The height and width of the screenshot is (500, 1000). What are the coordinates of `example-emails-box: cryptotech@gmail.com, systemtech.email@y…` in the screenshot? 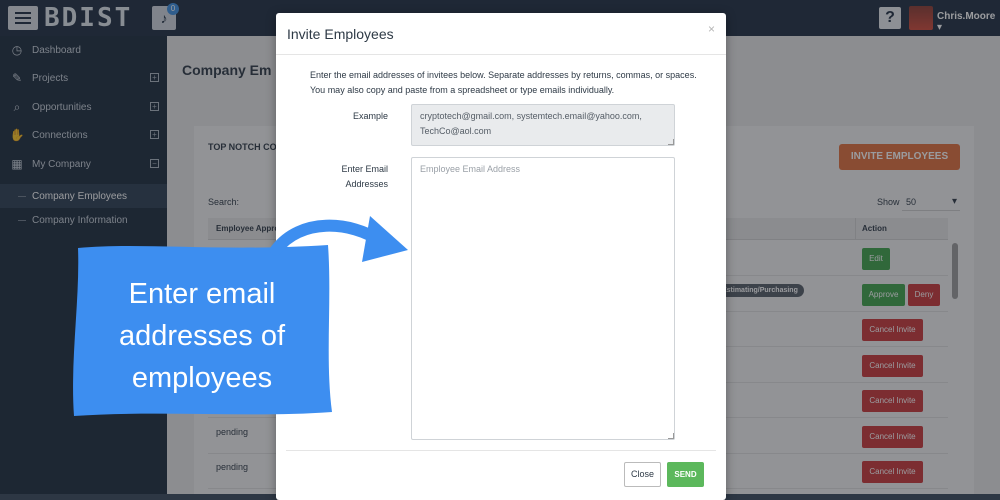 It's located at (543, 125).